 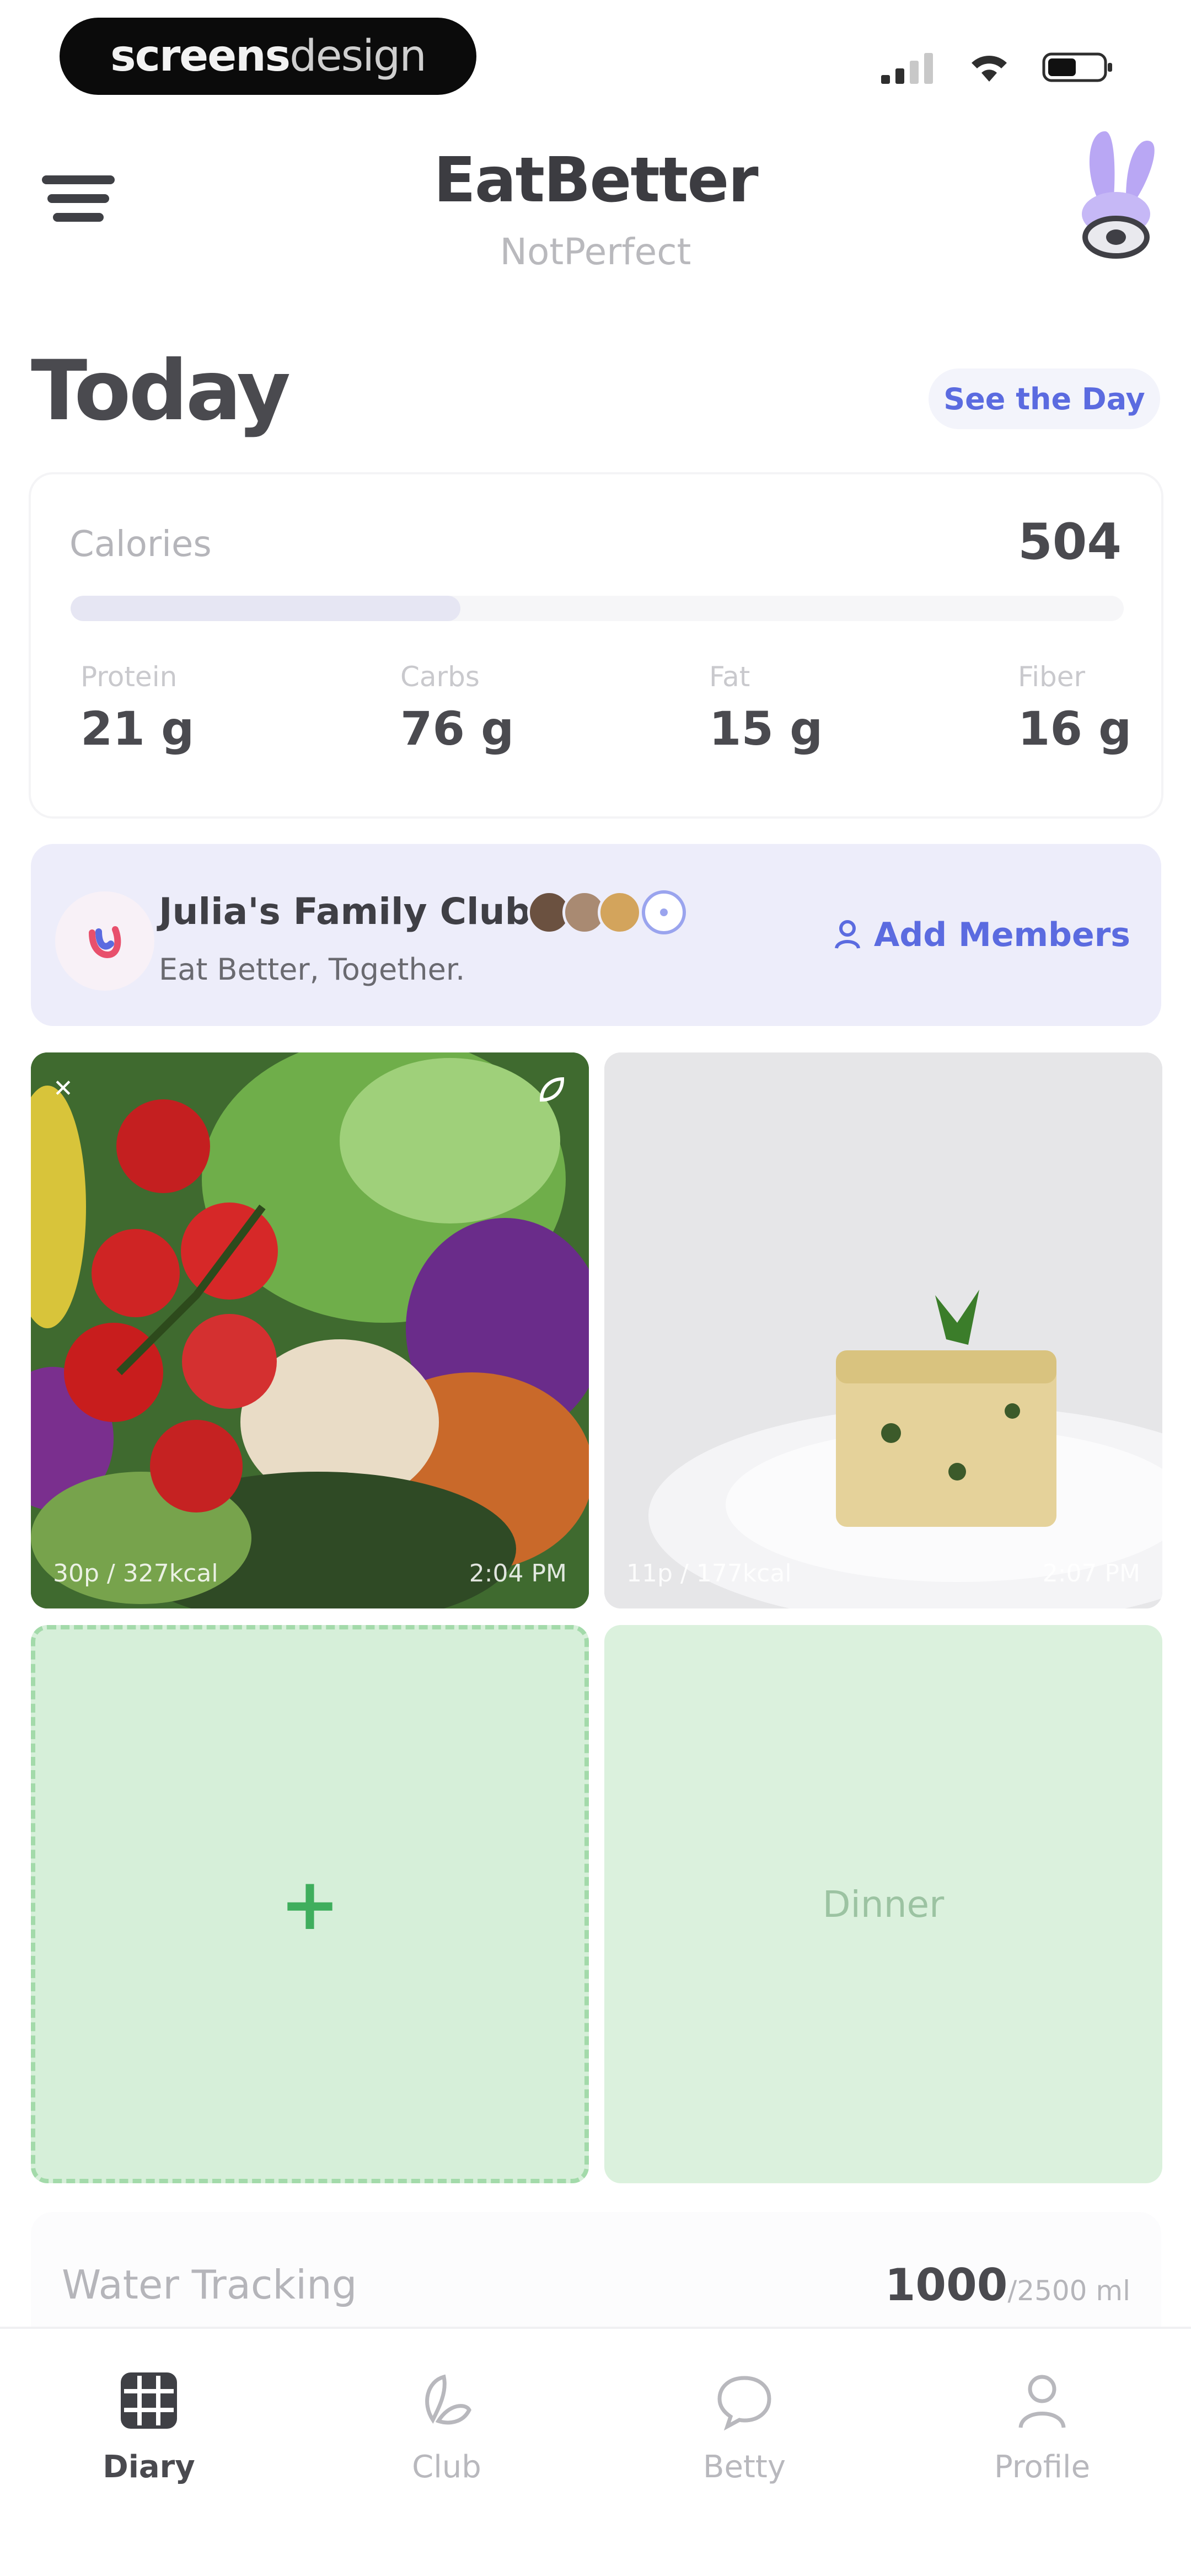 What do you see at coordinates (1075, 729) in the screenshot?
I see `macro-value: 16 g` at bounding box center [1075, 729].